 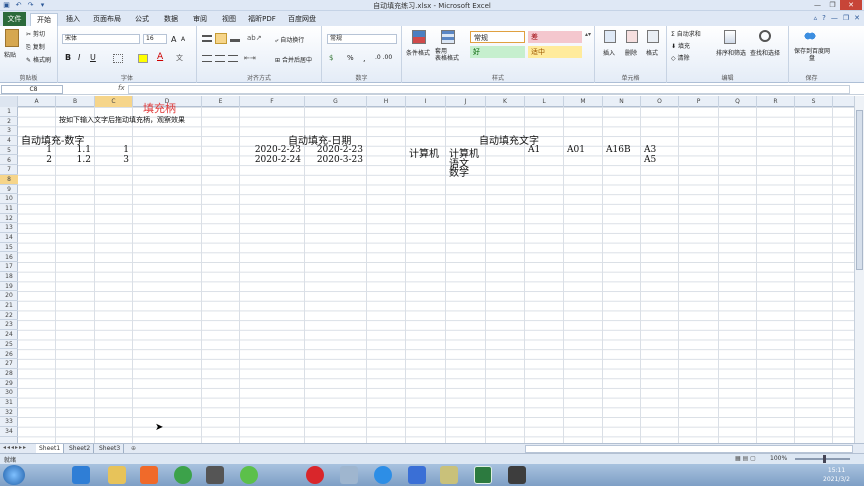 What do you see at coordinates (9, 199) in the screenshot?
I see `row-header-10: 10` at bounding box center [9, 199].